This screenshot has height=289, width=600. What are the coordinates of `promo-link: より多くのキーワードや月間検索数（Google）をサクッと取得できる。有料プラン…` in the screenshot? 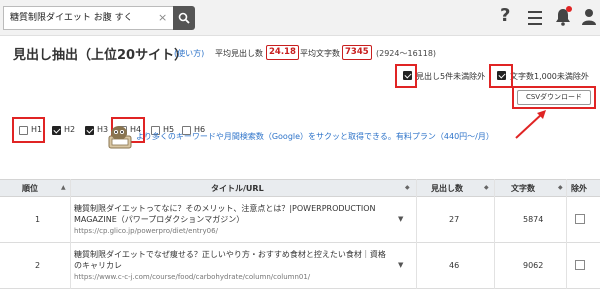 It's located at (315, 136).